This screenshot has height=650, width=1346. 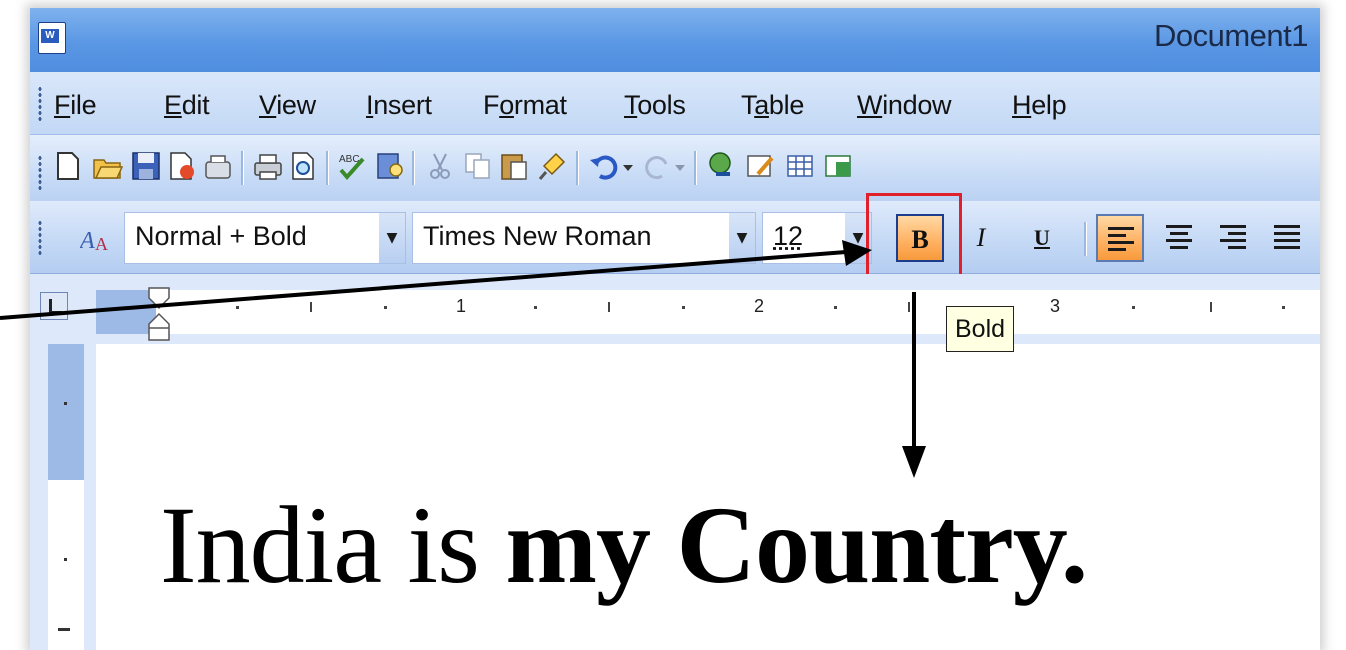 I want to click on styles-formatting-icon: AA, so click(x=96, y=239).